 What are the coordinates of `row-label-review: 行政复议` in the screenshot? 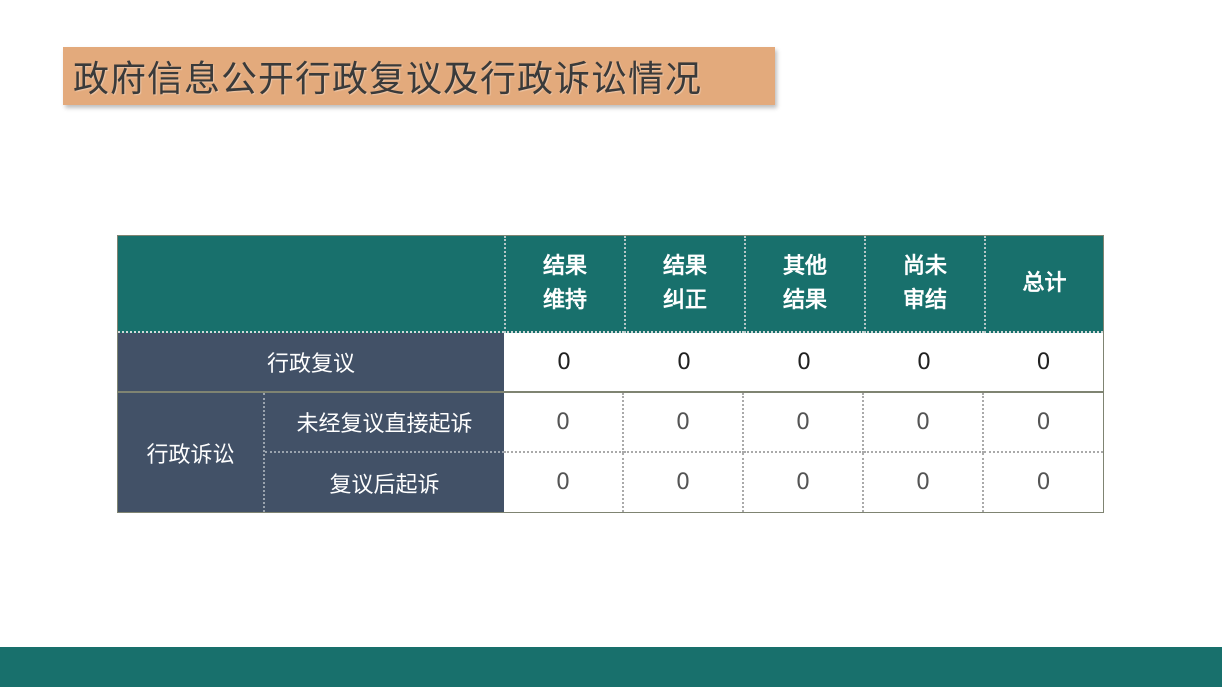 It's located at (311, 363).